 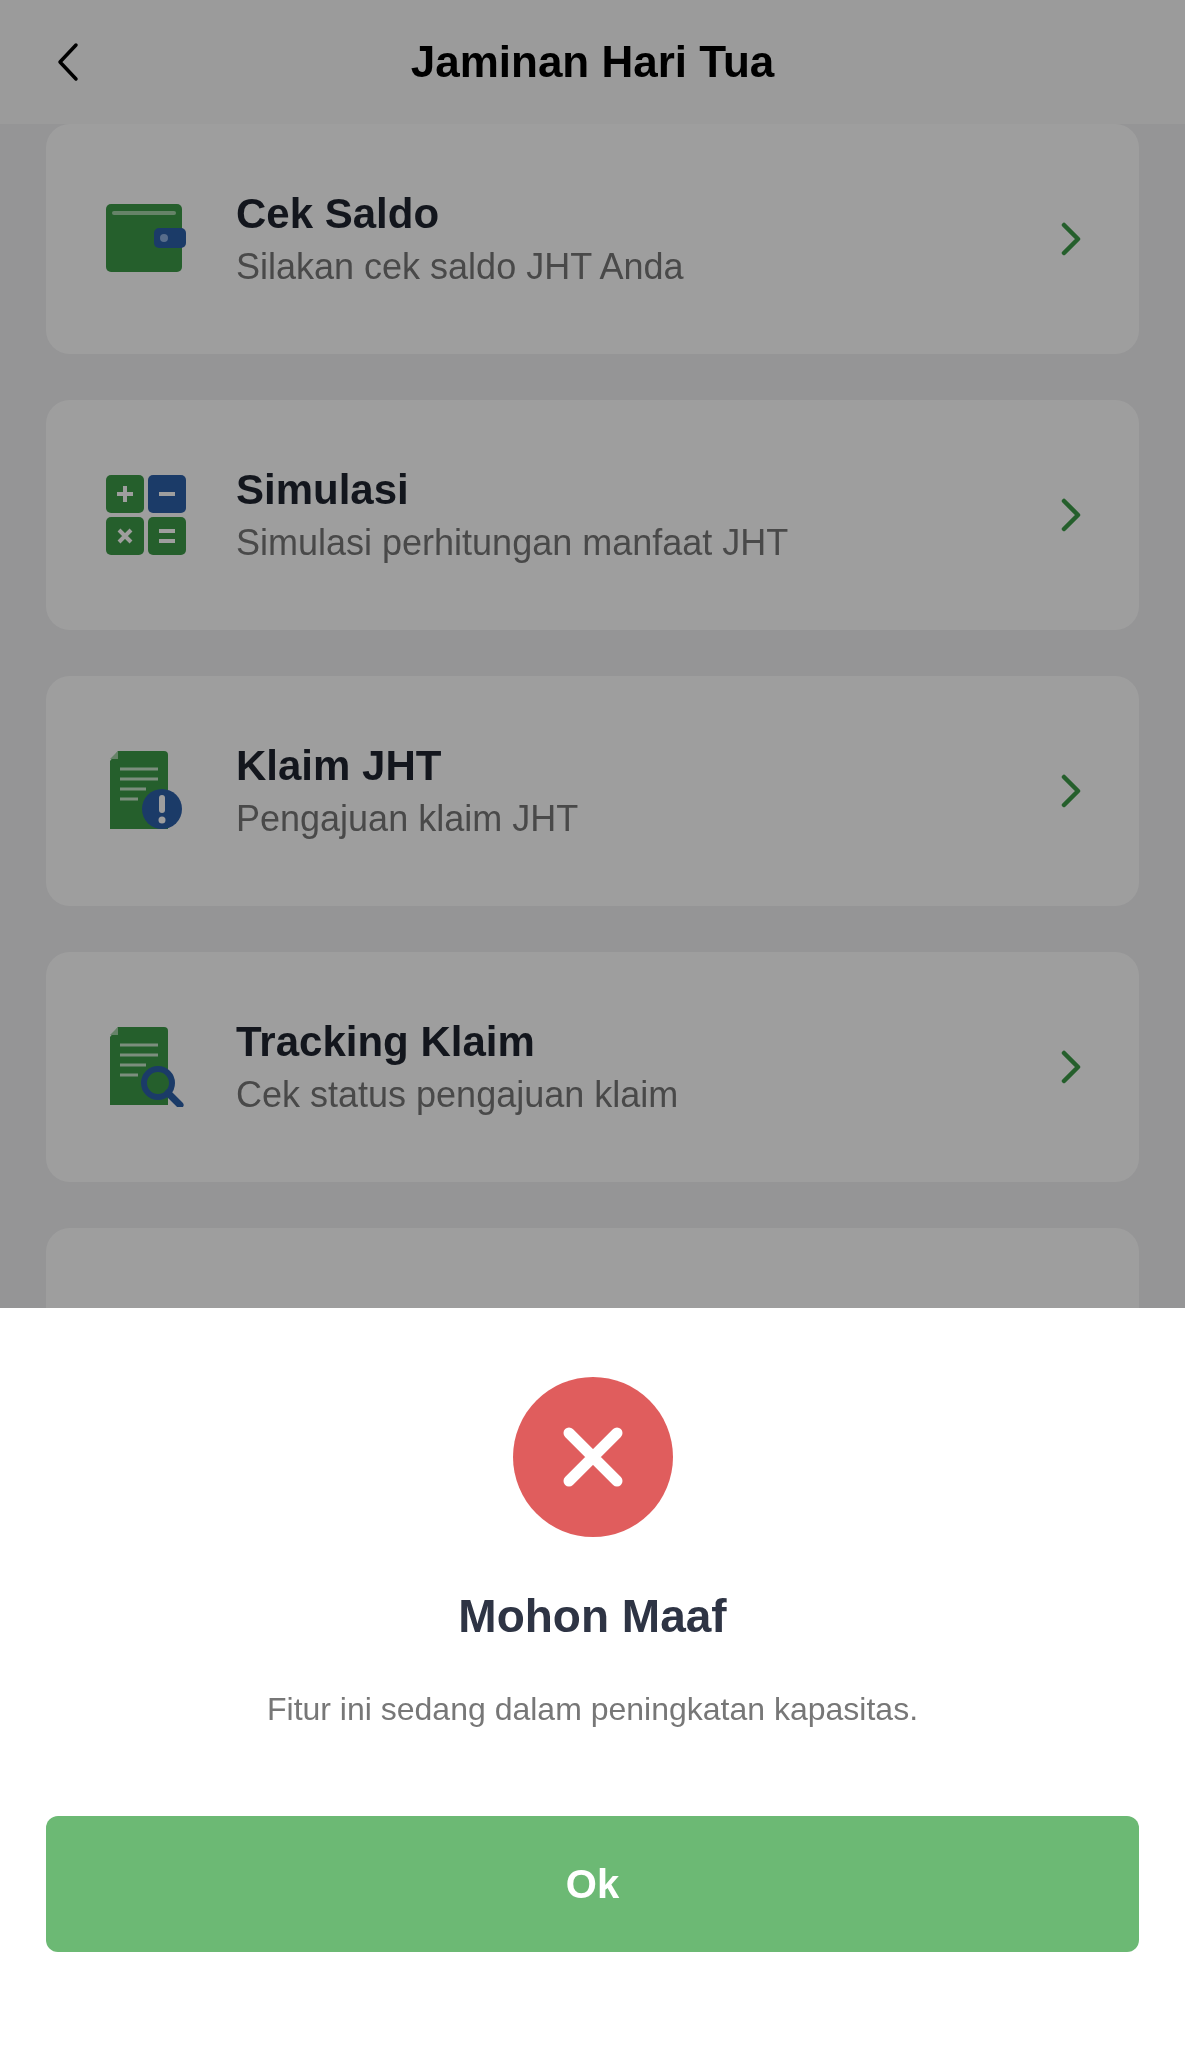 I want to click on menu-item: Simulasi Simulasi perhitungan manfaat JHT, so click(x=592, y=515).